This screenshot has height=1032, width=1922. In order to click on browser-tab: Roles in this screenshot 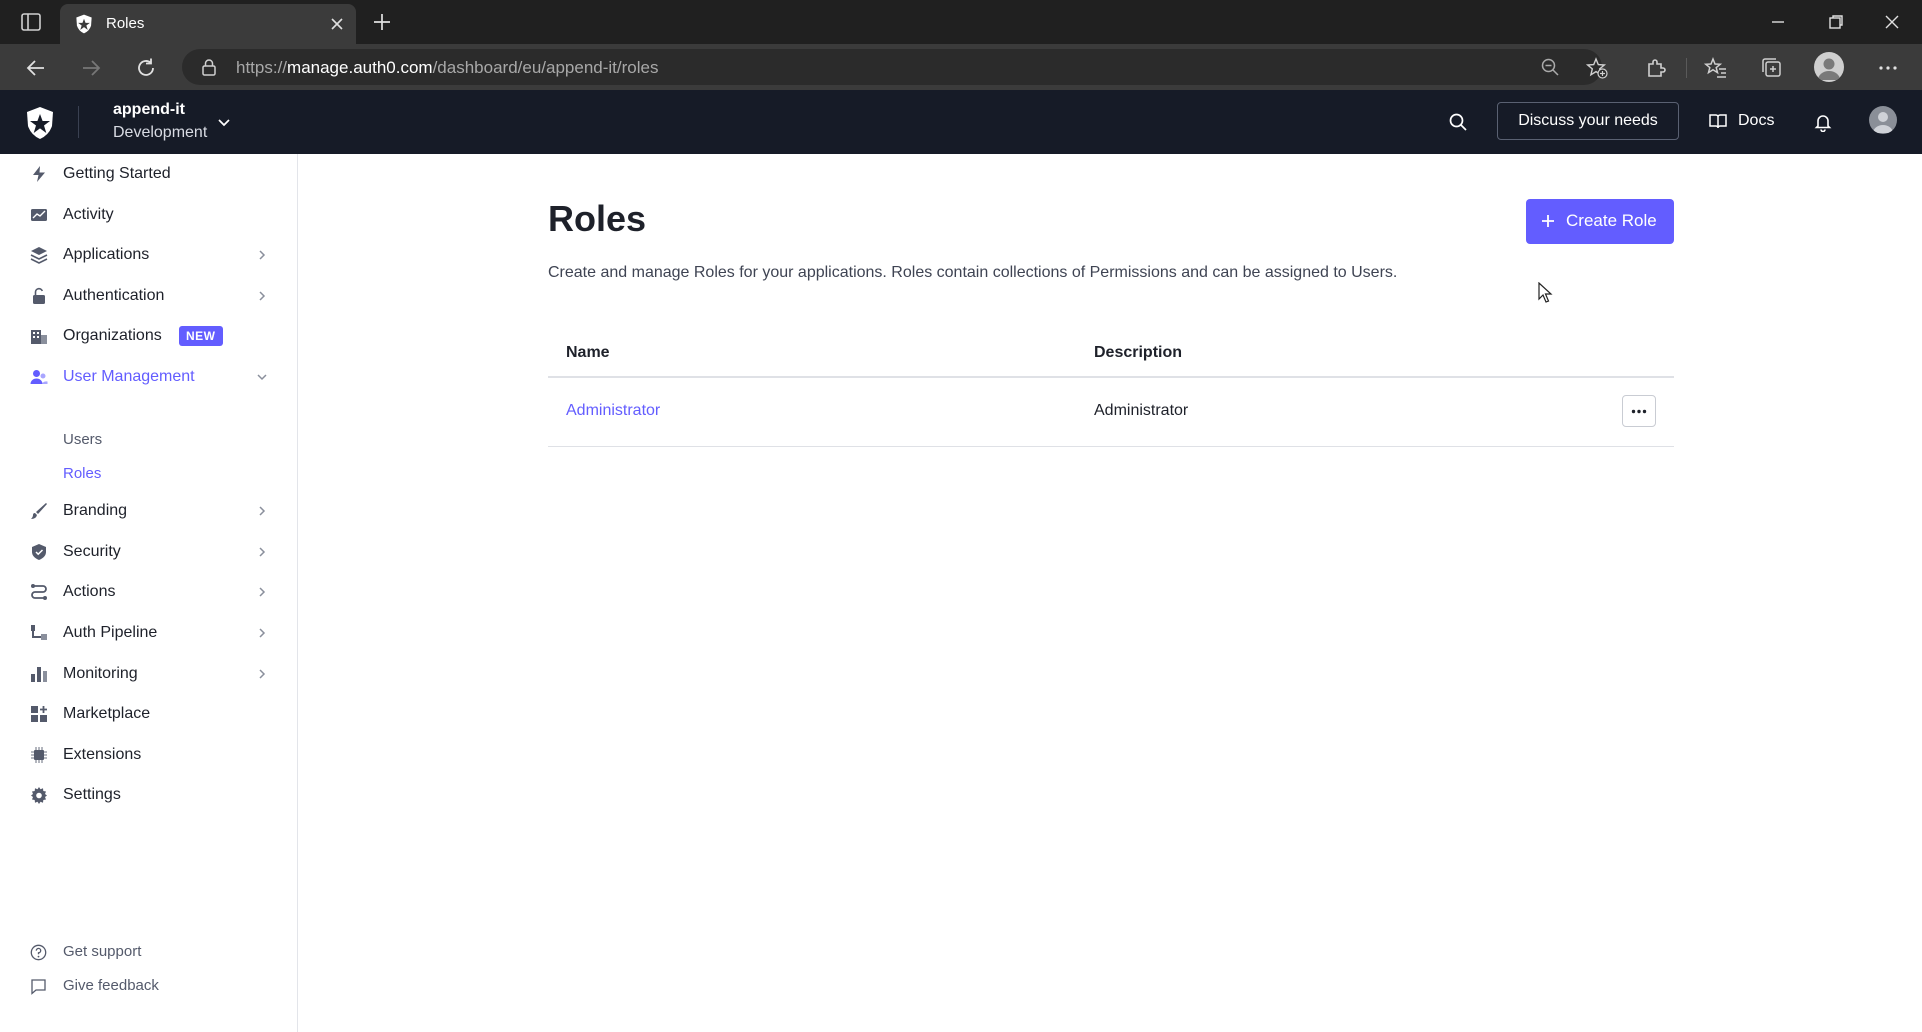, I will do `click(208, 24)`.